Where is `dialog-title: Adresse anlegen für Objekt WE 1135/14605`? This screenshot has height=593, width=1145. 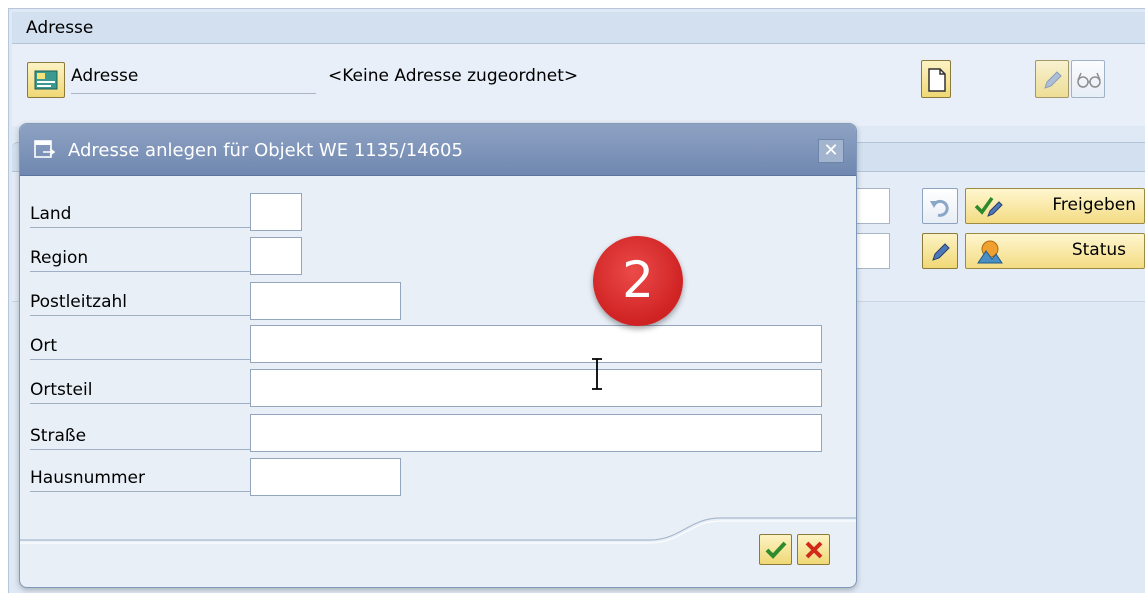
dialog-title: Adresse anlegen für Objekt WE 1135/14605 is located at coordinates (265, 150).